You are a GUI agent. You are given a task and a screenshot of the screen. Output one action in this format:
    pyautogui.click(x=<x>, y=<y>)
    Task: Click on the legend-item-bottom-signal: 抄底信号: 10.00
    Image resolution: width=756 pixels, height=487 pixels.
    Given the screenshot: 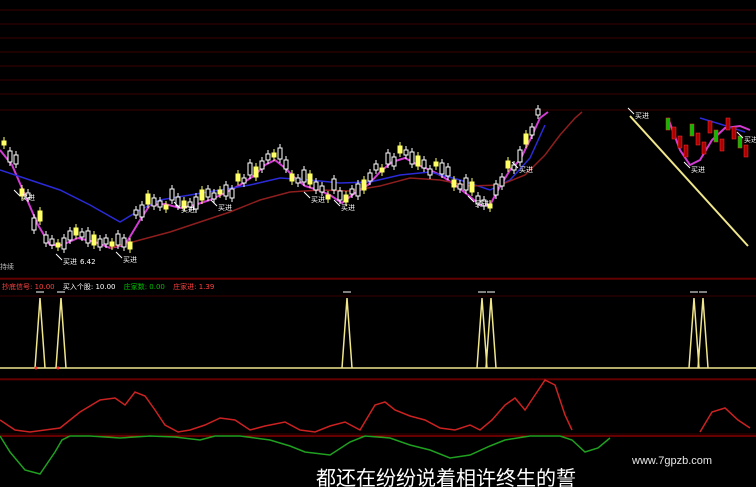 What is the action you would take?
    pyautogui.click(x=28, y=287)
    